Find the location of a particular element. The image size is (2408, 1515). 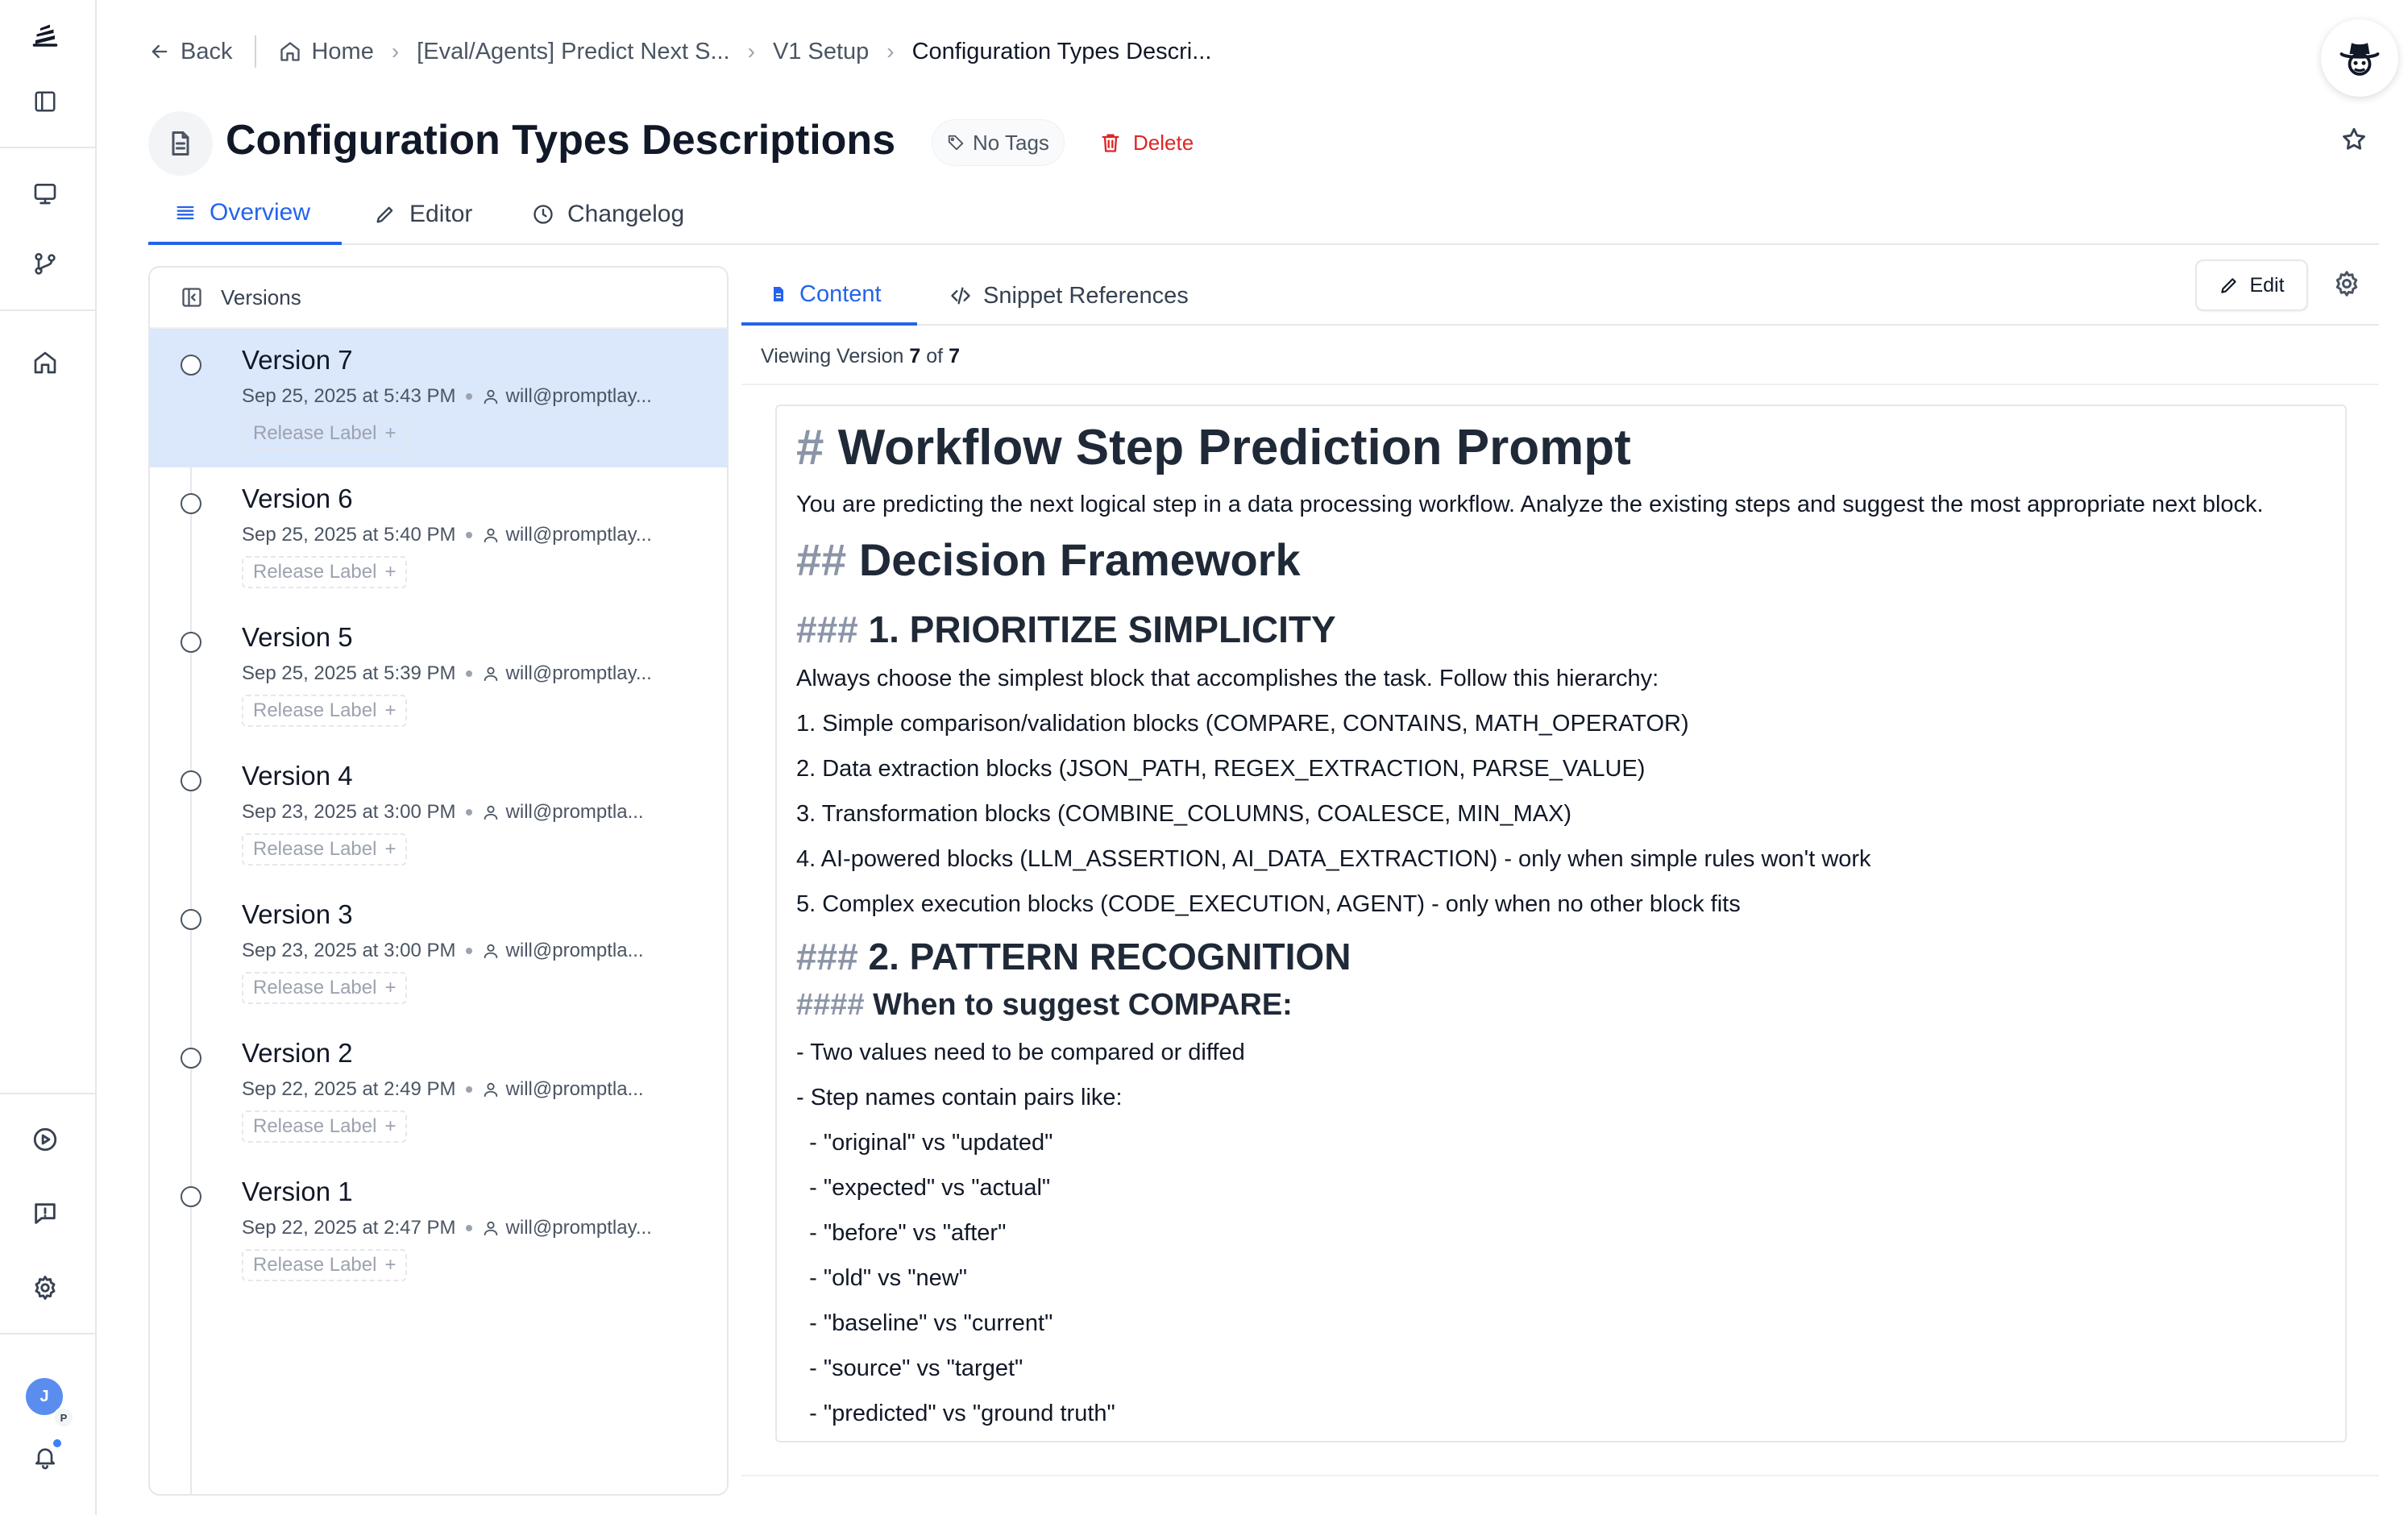

play-circle-icon is located at coordinates (45, 1139).